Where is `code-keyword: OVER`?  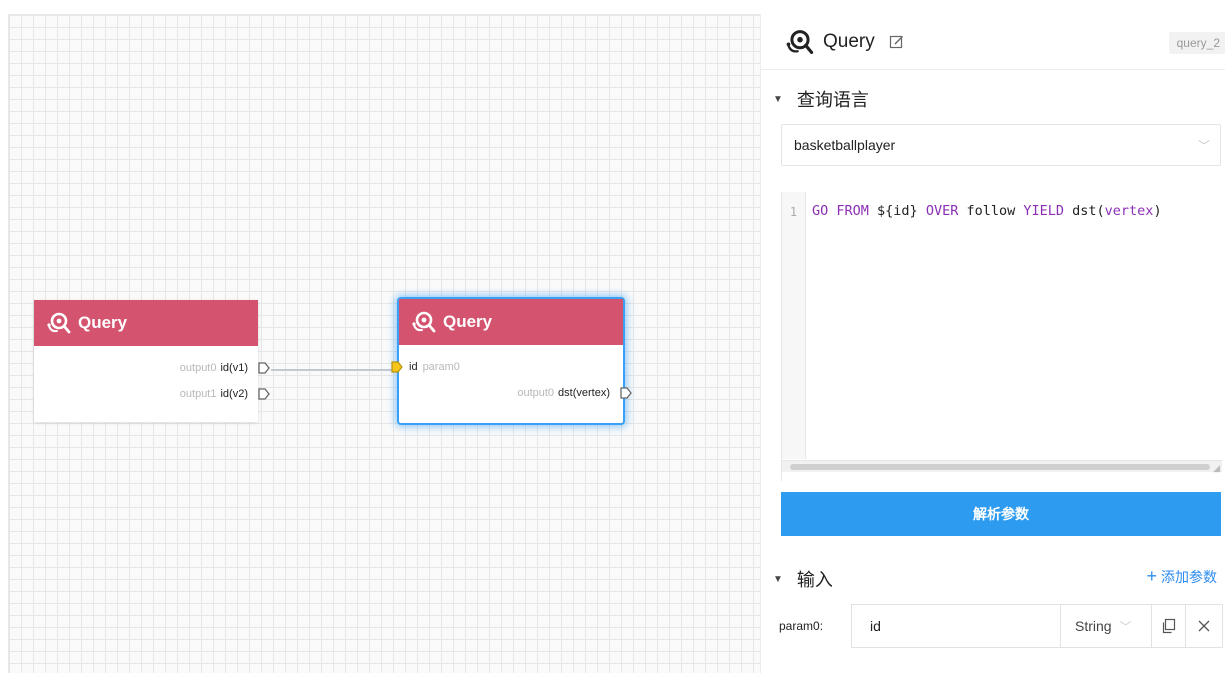
code-keyword: OVER is located at coordinates (942, 211).